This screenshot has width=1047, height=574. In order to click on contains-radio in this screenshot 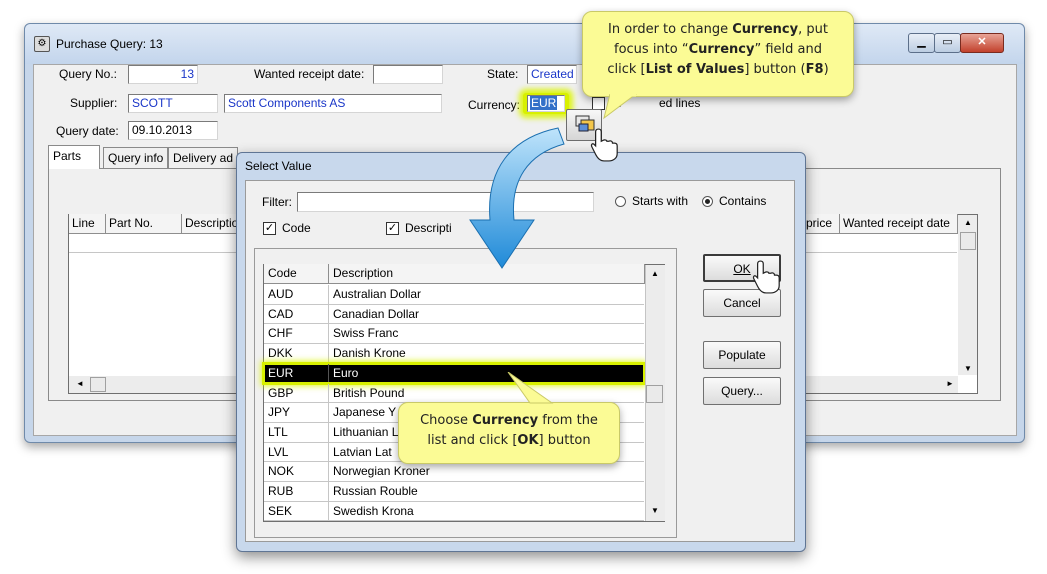, I will do `click(707, 201)`.